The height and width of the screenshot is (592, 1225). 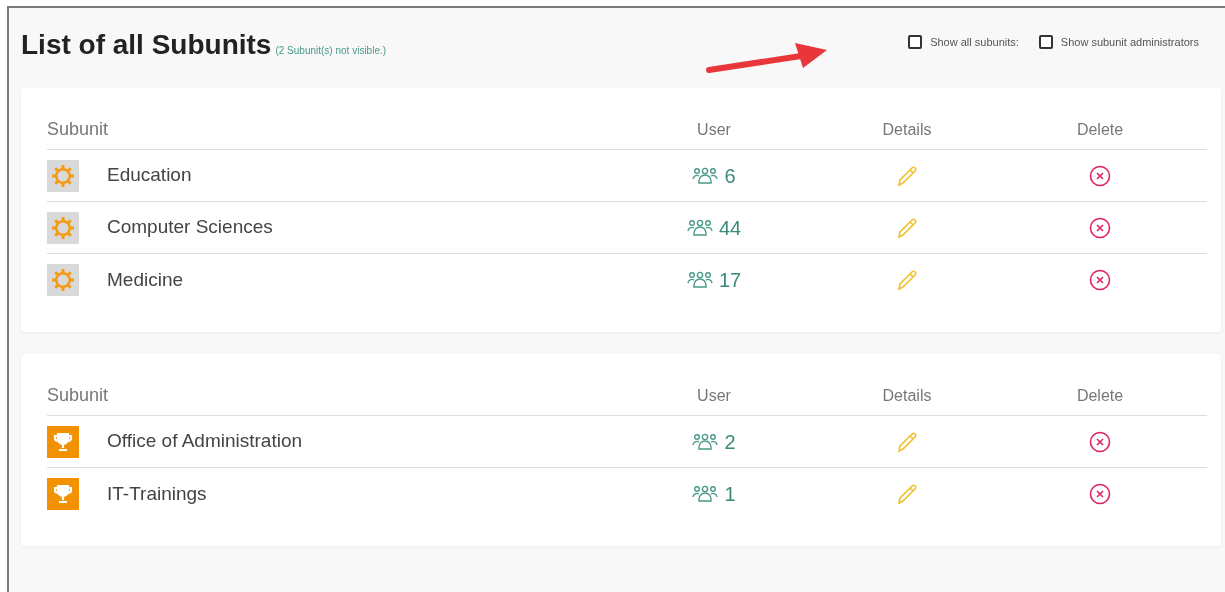 What do you see at coordinates (205, 441) in the screenshot?
I see `subunit-name: Office of Administration` at bounding box center [205, 441].